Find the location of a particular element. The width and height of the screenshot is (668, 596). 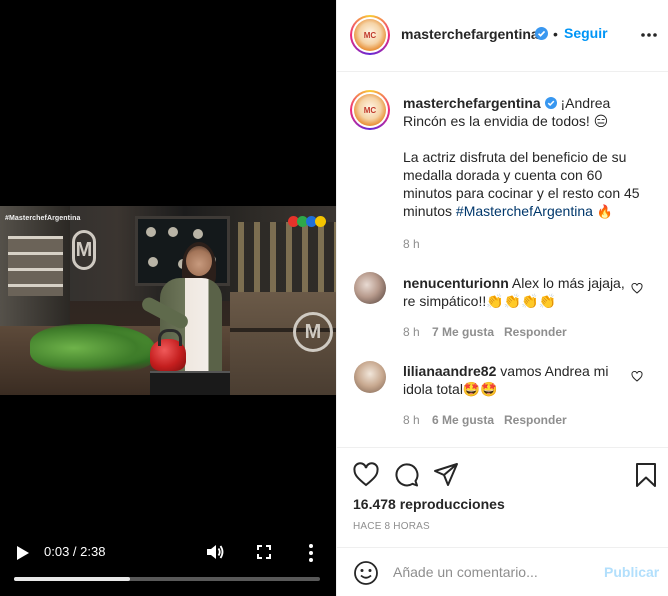

vegetables is located at coordinates (92, 348).